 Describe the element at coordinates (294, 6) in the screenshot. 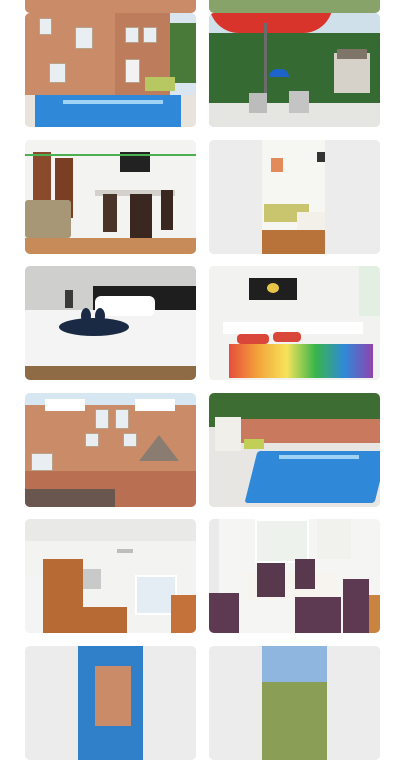

I see `gallery-photo-top-right` at that location.